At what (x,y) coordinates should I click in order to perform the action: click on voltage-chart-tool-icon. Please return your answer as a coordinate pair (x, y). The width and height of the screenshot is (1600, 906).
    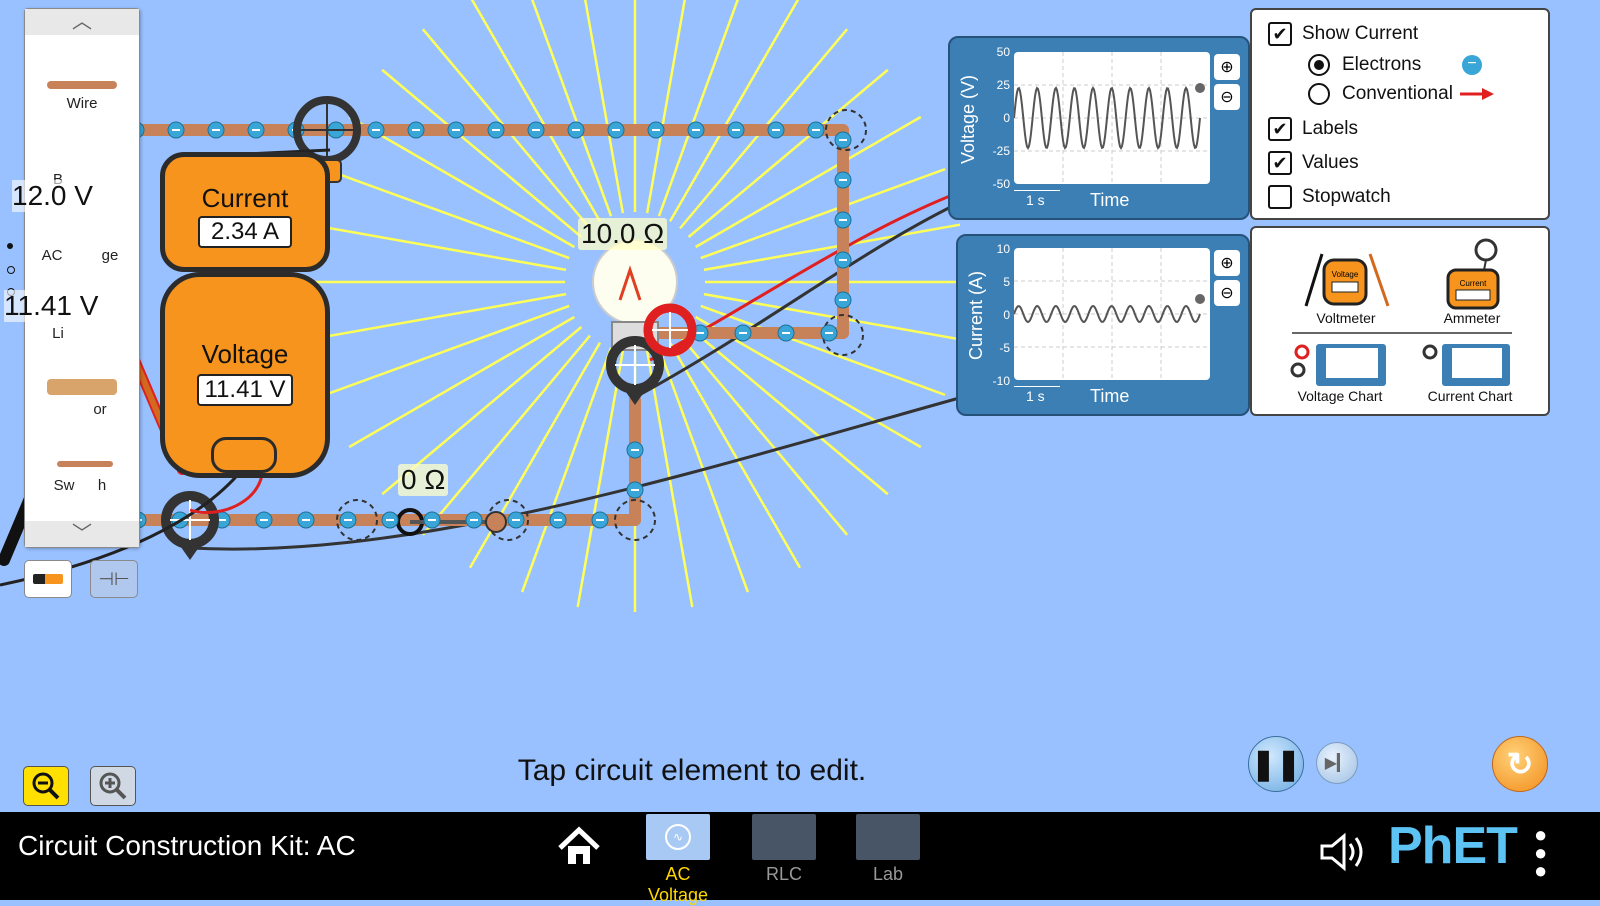
    Looking at the image, I should click on (1338, 364).